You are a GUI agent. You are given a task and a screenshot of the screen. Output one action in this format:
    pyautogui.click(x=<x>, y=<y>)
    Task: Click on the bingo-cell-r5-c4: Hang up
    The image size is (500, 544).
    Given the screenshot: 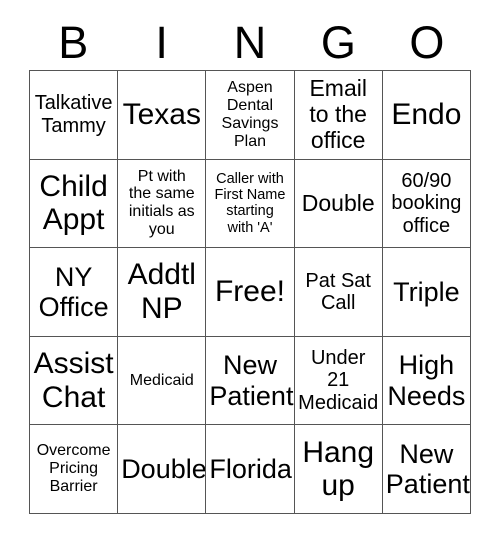 What is the action you would take?
    pyautogui.click(x=338, y=469)
    